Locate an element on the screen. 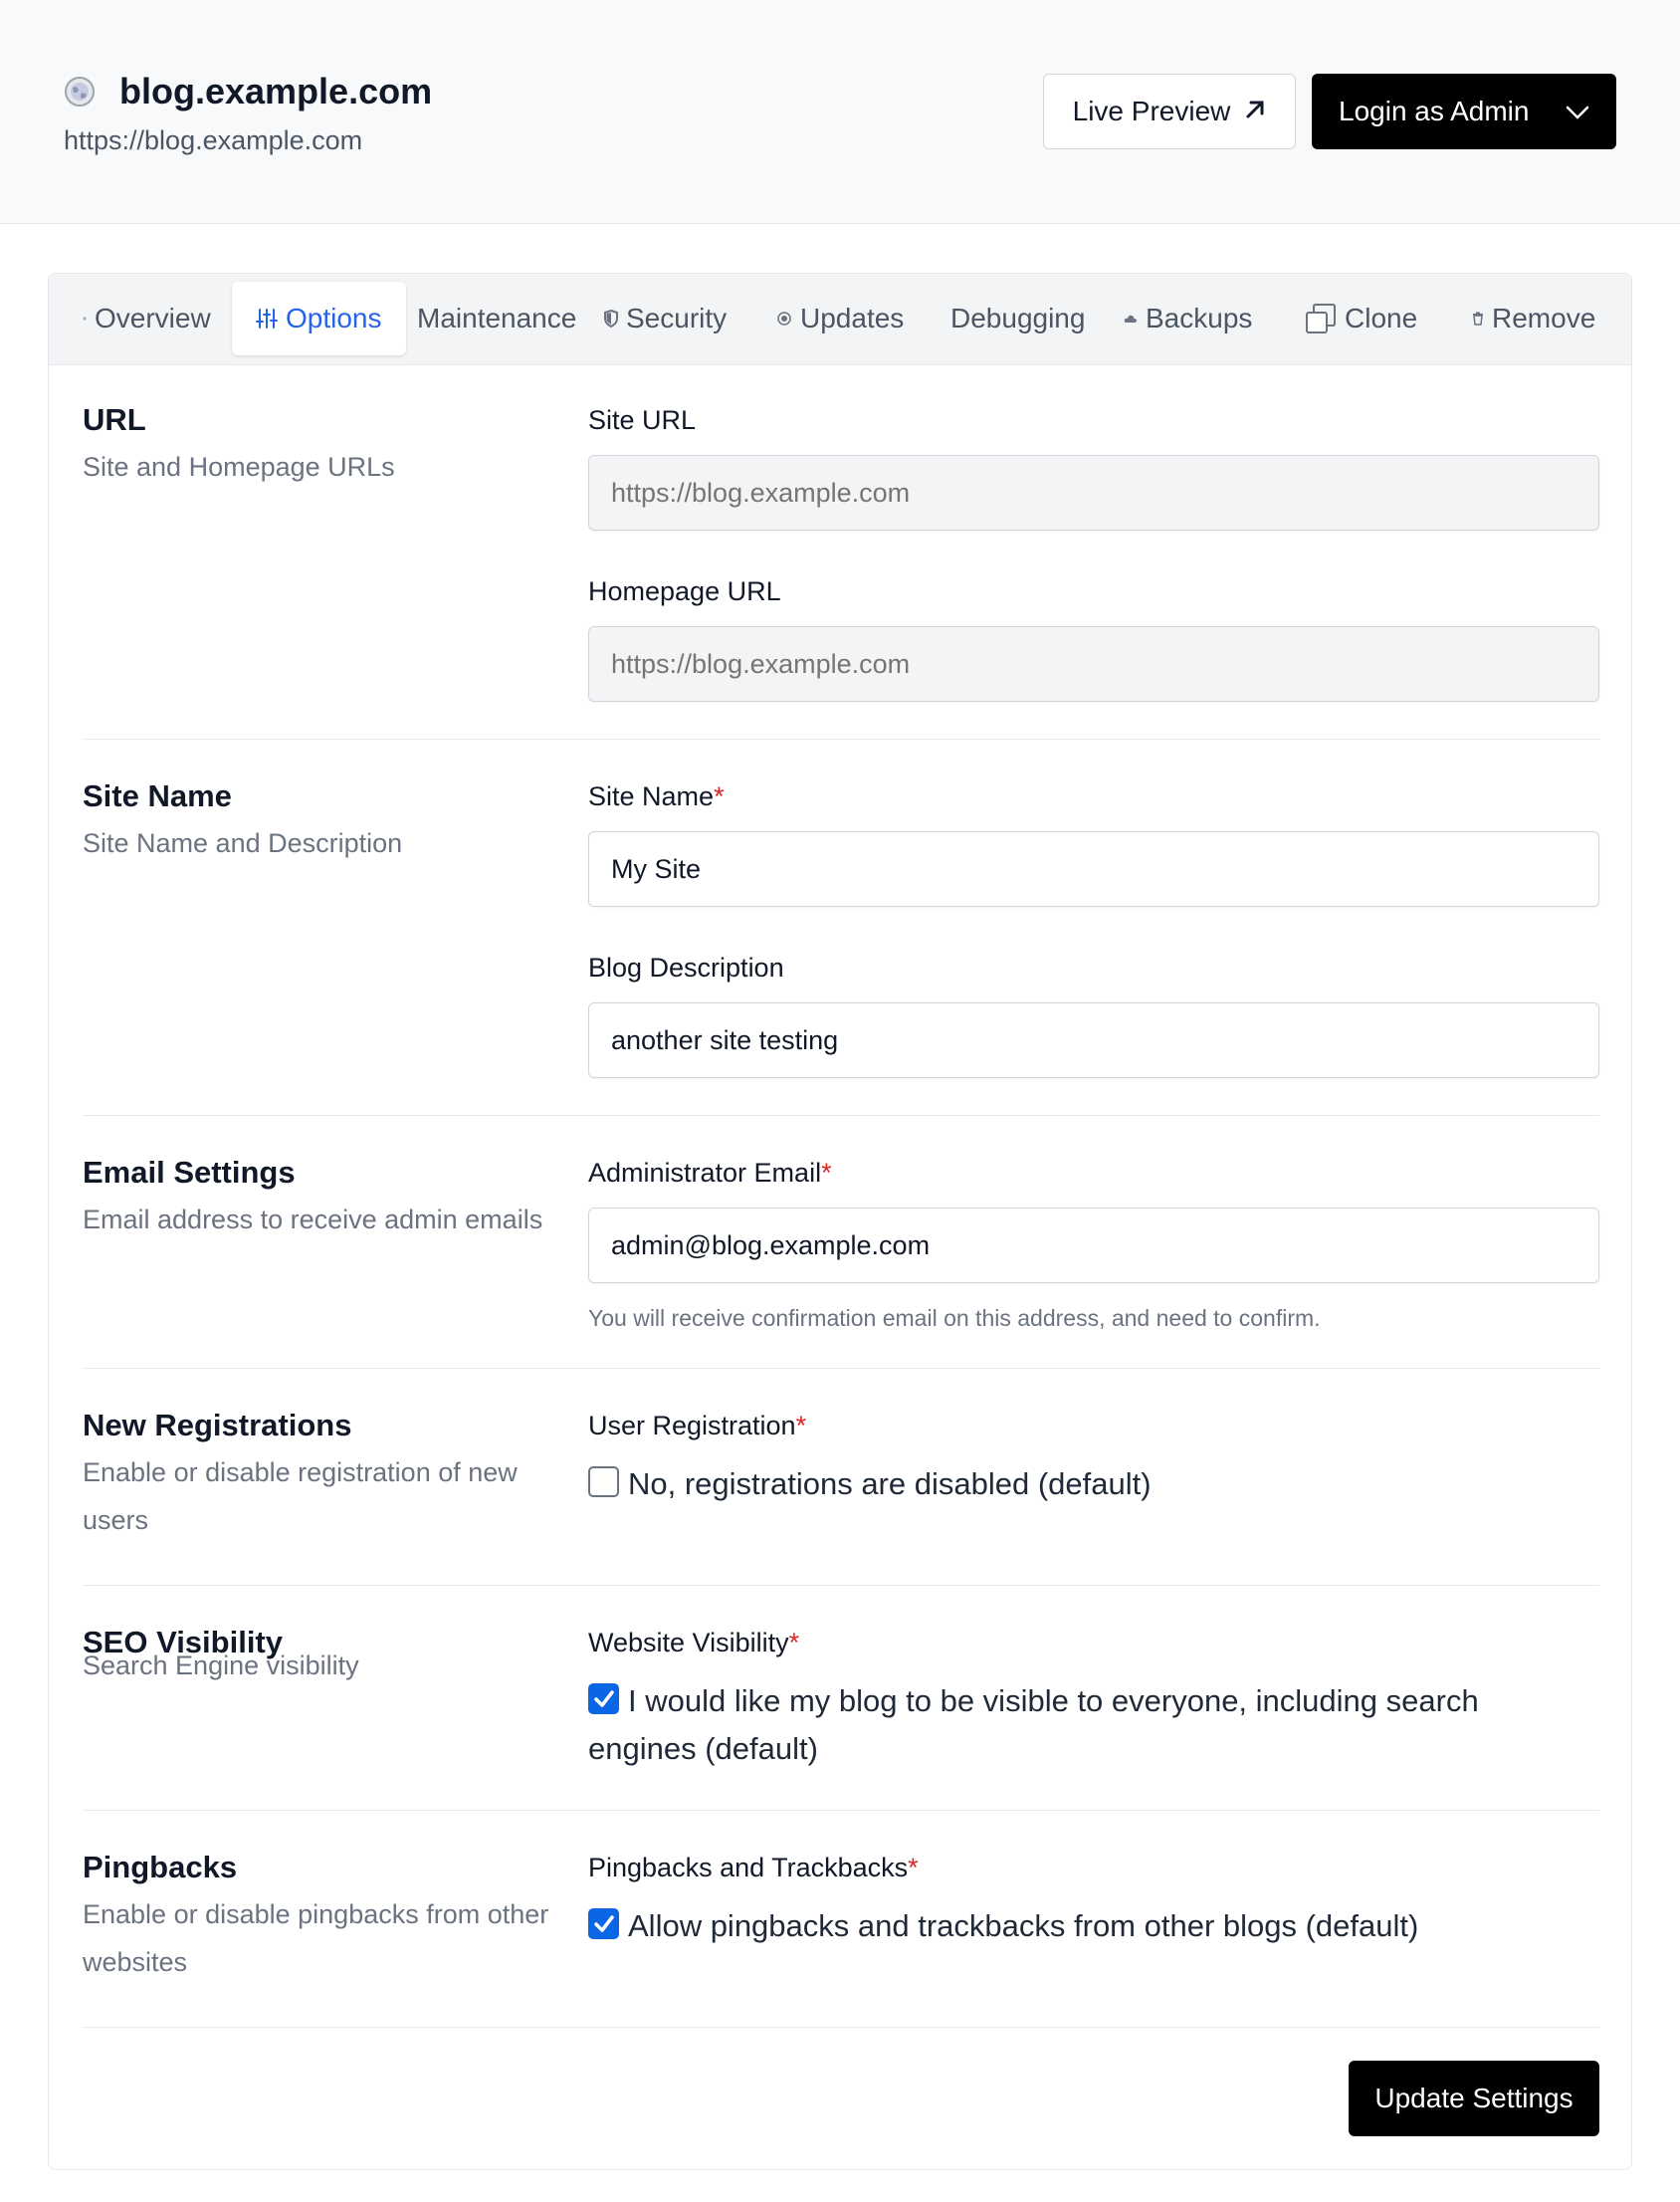 This screenshot has width=1680, height=2202. tab-label: Debugging is located at coordinates (1018, 318).